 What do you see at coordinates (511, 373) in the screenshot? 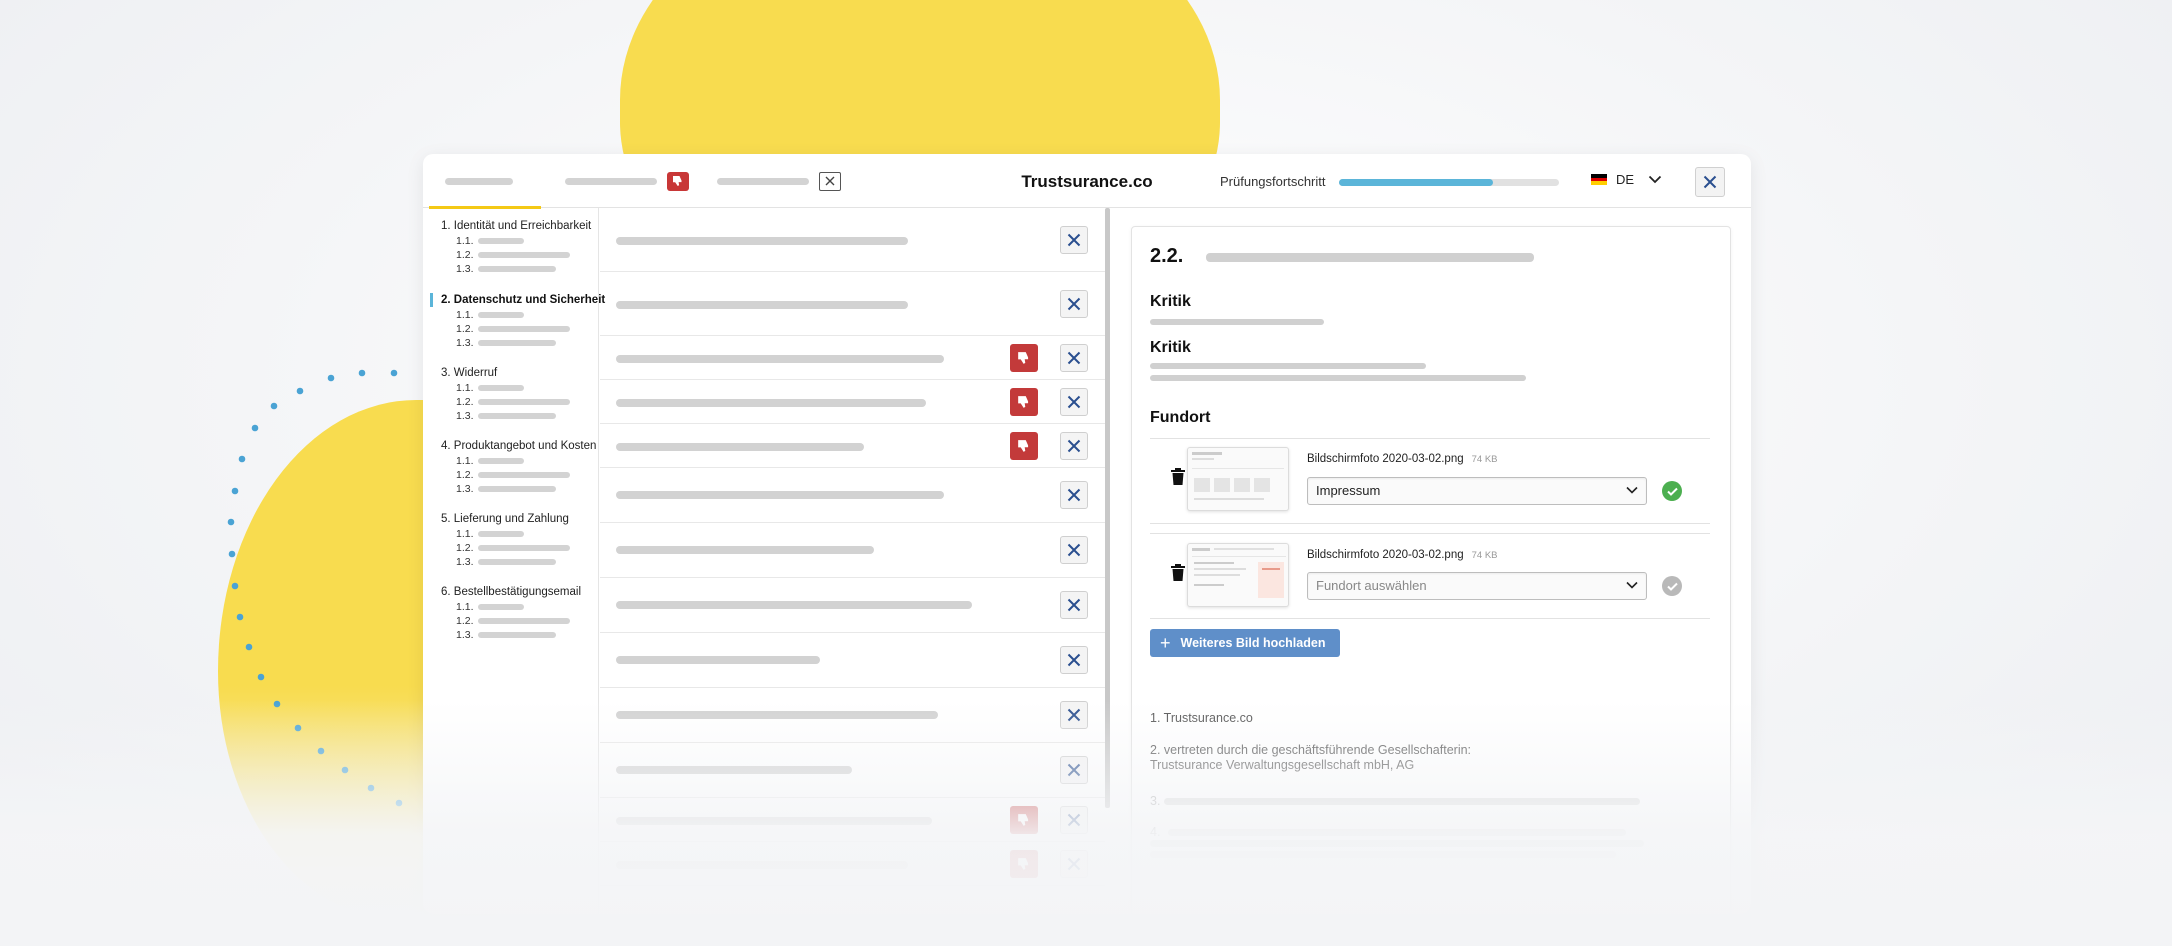
I see `sidebar-section-title: 3. Widerruf` at bounding box center [511, 373].